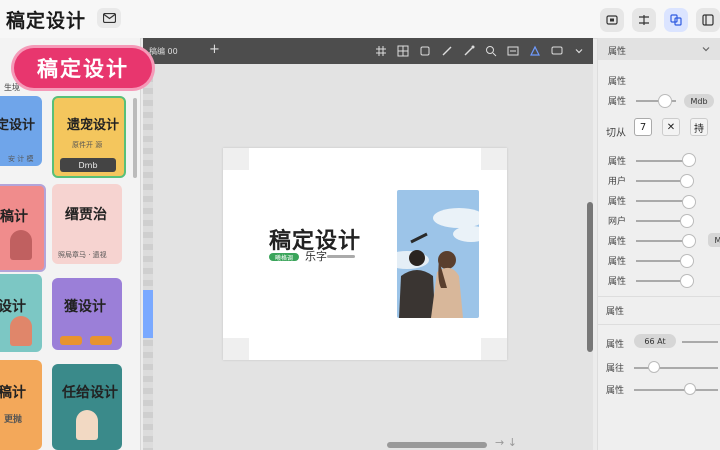  What do you see at coordinates (403, 51) in the screenshot?
I see `table-tool-button` at bounding box center [403, 51].